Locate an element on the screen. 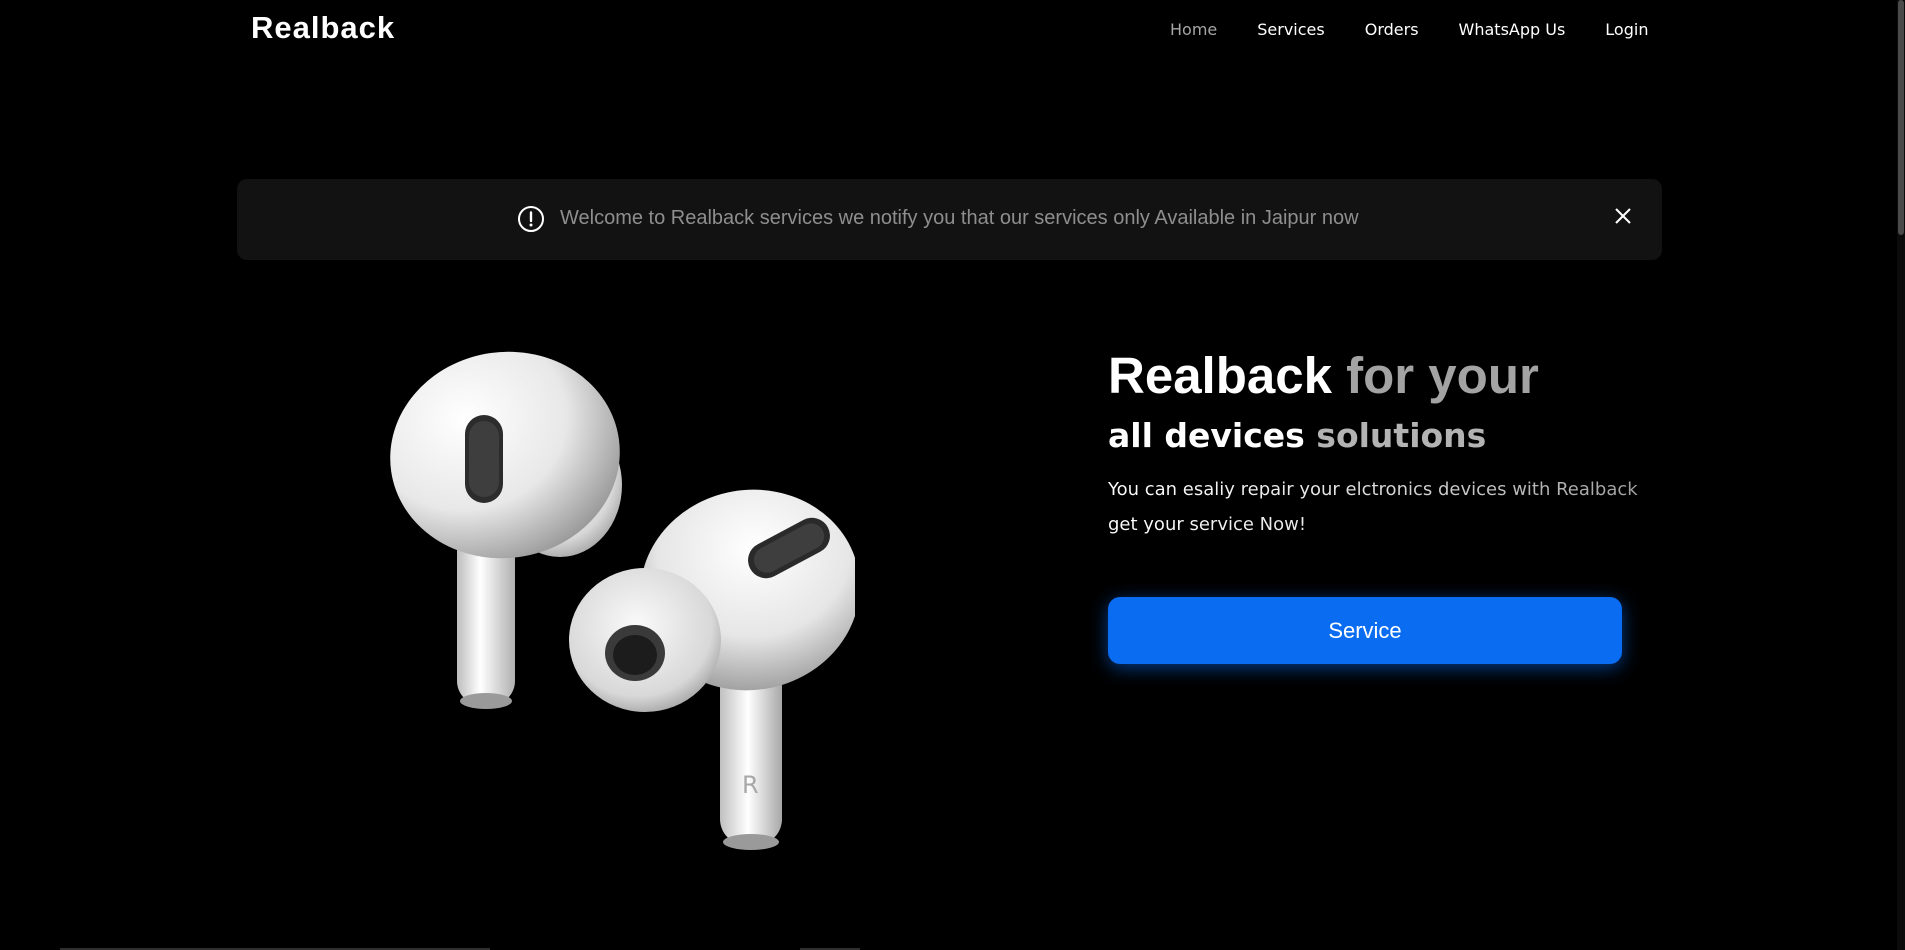 This screenshot has height=950, width=1905. hero-title-rest: for your is located at coordinates (1442, 375).